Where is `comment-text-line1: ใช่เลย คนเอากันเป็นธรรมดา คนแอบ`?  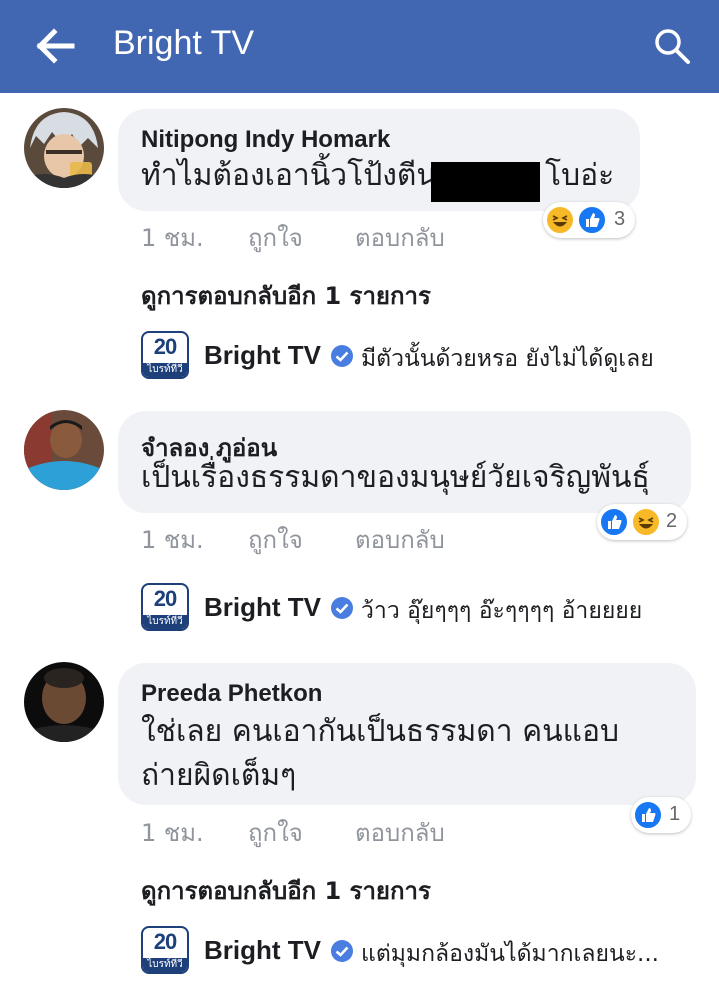
comment-text-line1: ใช่เลย คนเอากันเป็นธรรมดา คนแอบ is located at coordinates (380, 731).